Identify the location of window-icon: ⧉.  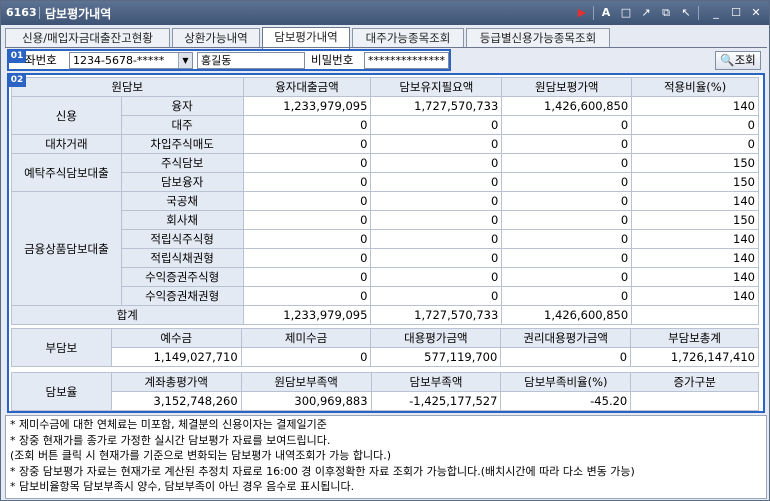
(666, 13).